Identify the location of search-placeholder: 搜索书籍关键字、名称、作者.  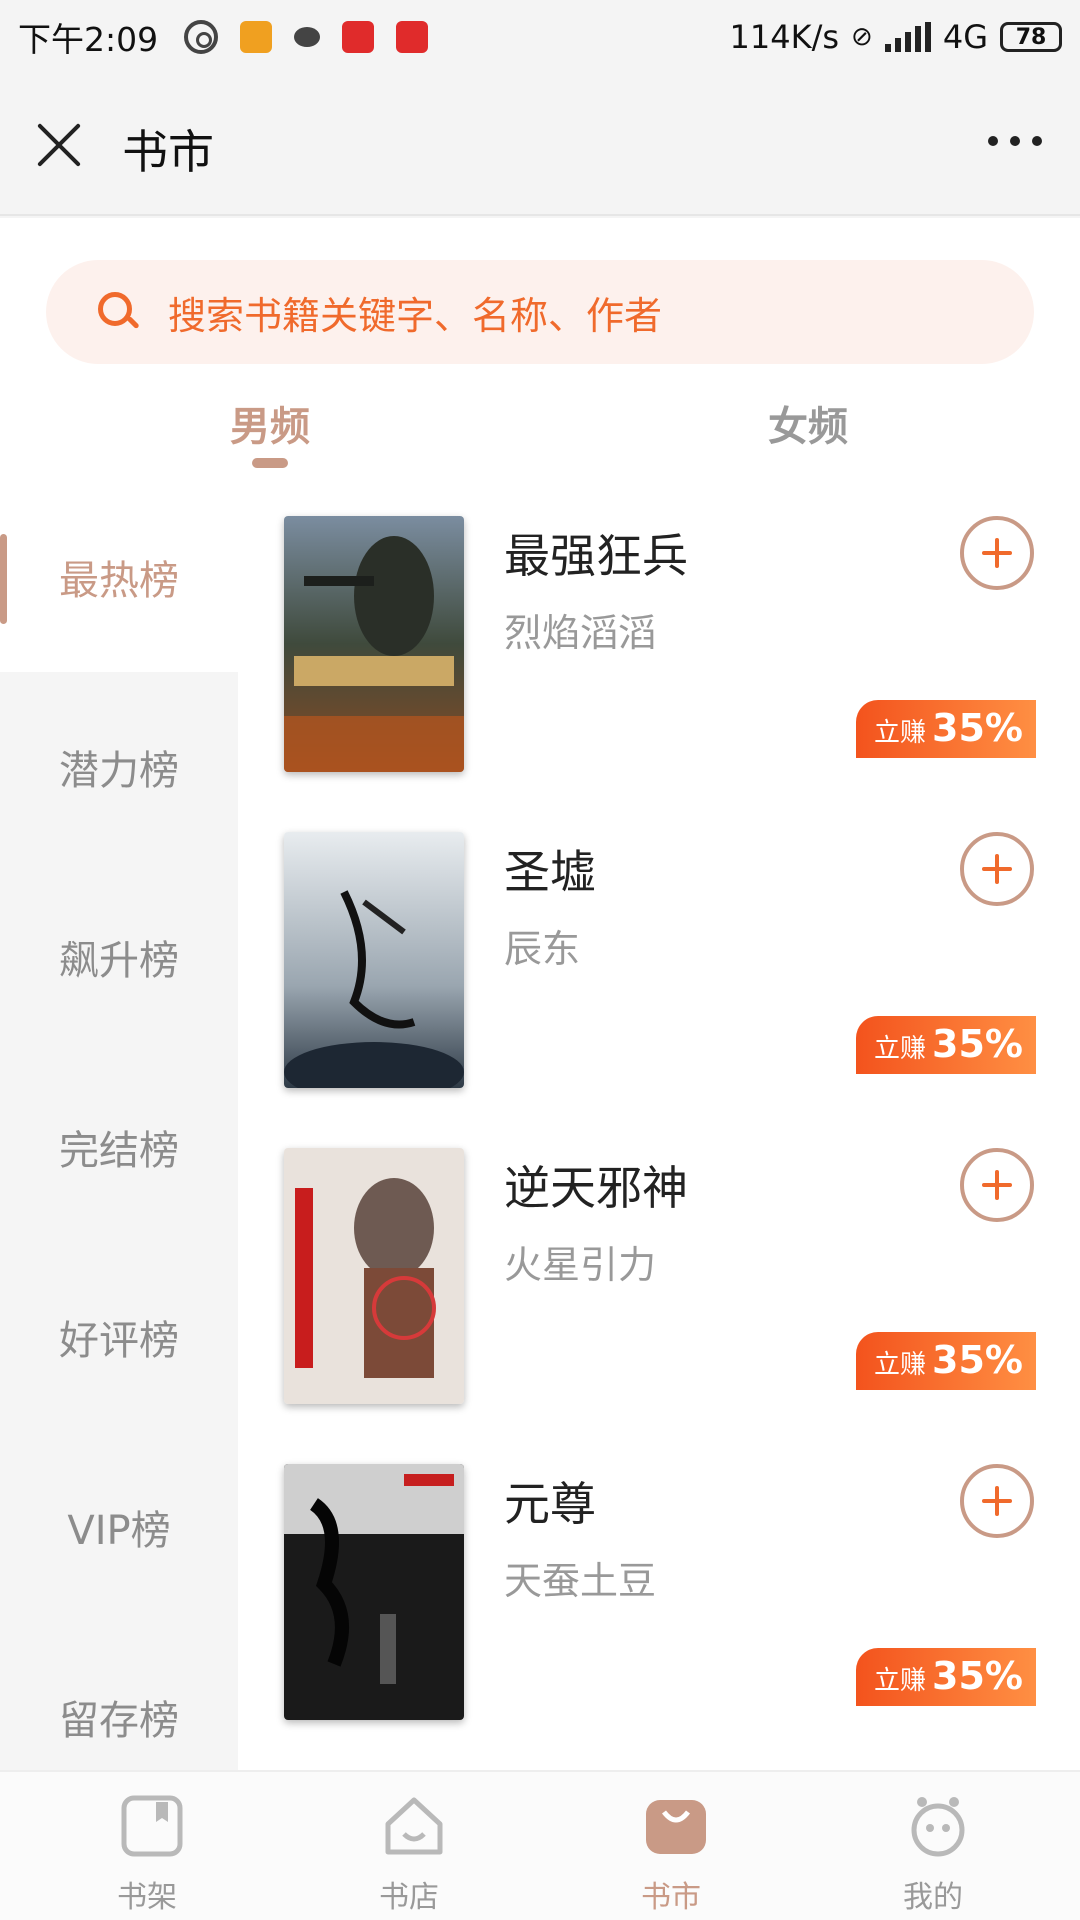
(415, 315).